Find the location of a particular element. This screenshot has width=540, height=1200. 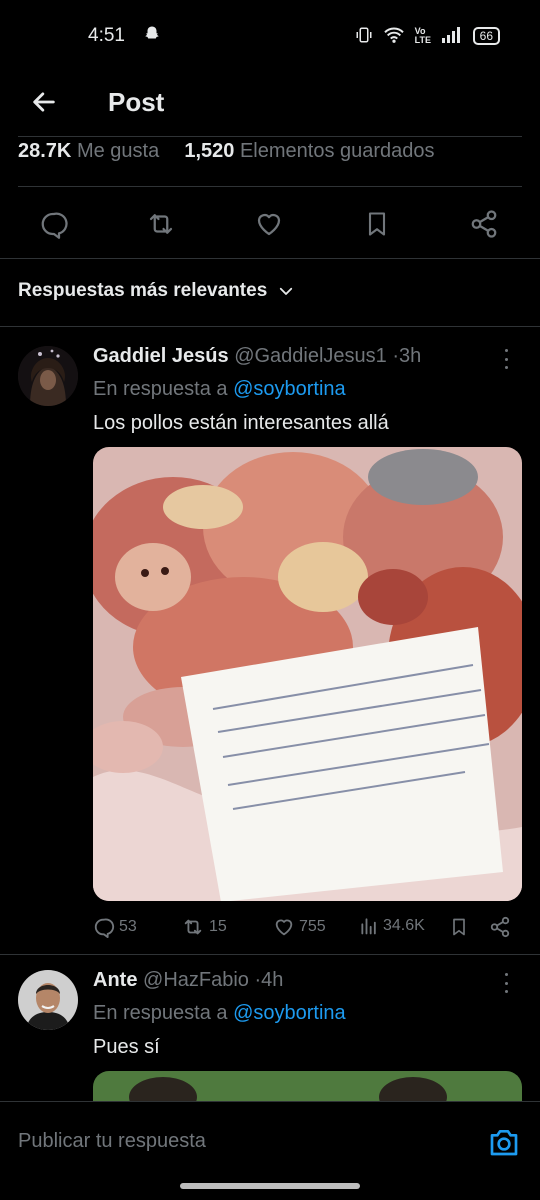

reply-header: Gaddiel Jesús @GaddielJesus1 ·3h is located at coordinates (257, 356).